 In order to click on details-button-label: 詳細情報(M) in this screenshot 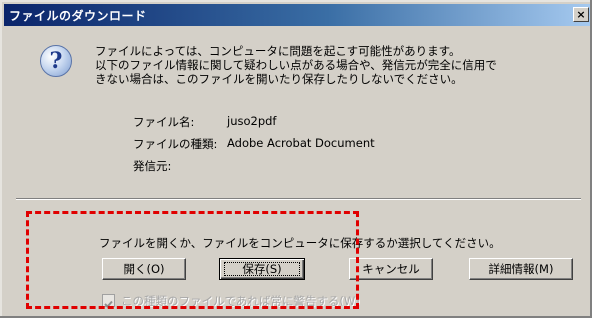, I will do `click(521, 269)`.